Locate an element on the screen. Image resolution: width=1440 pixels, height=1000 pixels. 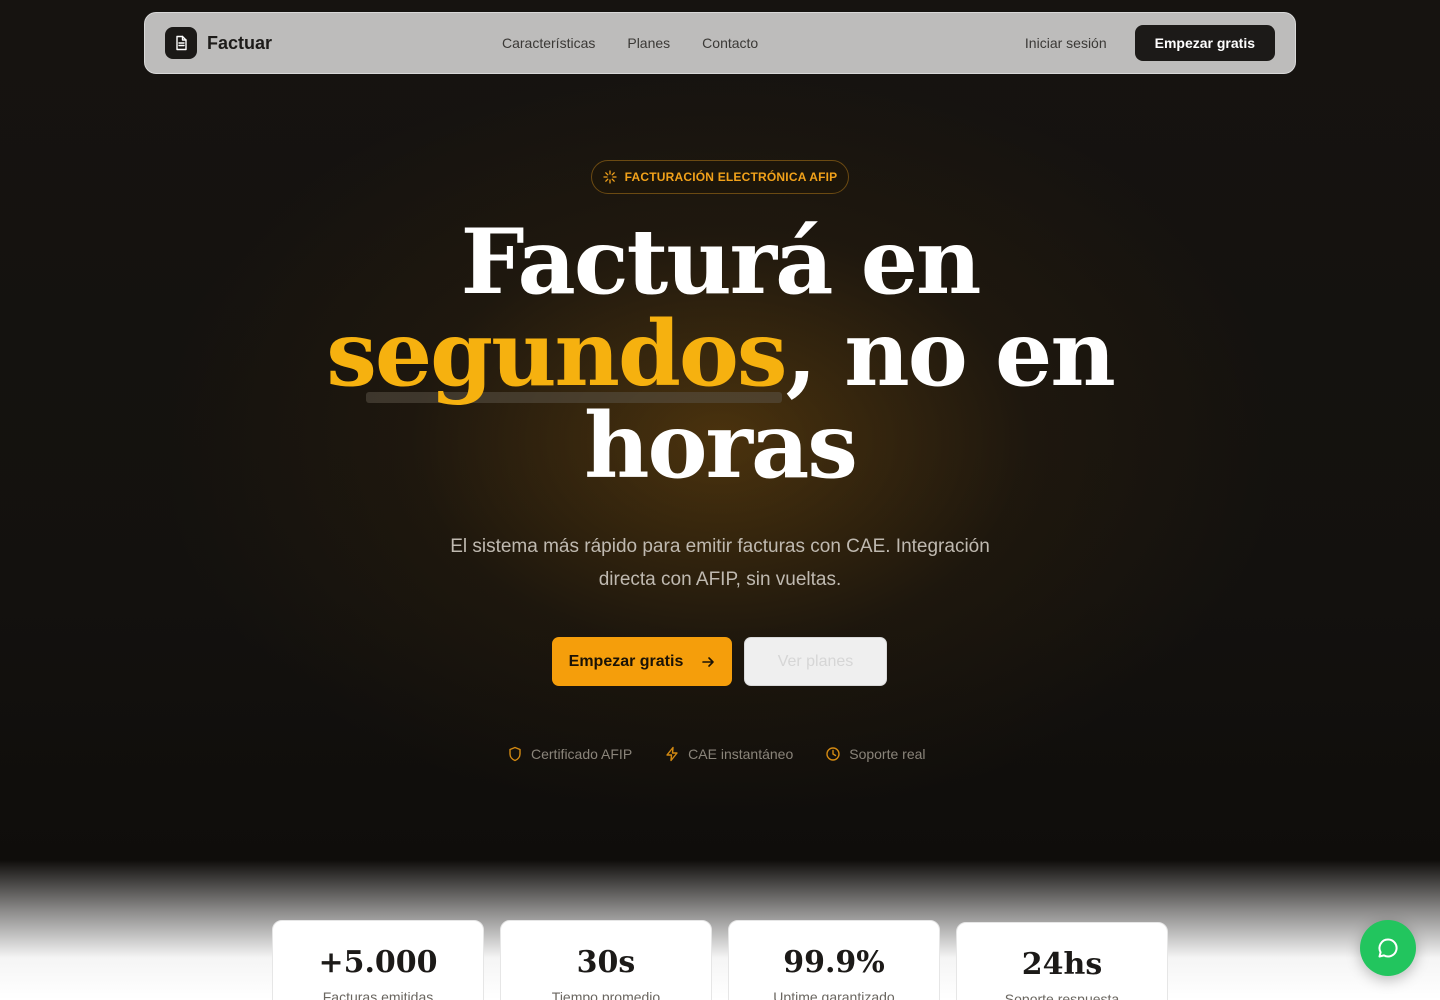
lightning-icon is located at coordinates (672, 754).